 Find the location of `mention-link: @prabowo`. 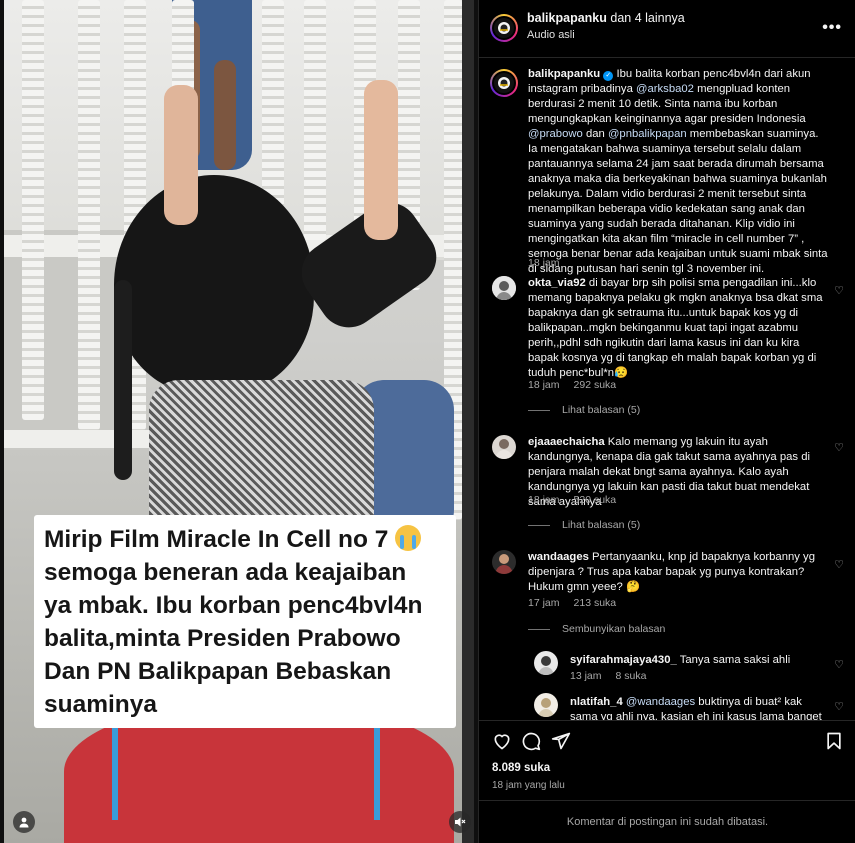

mention-link: @prabowo is located at coordinates (555, 134).